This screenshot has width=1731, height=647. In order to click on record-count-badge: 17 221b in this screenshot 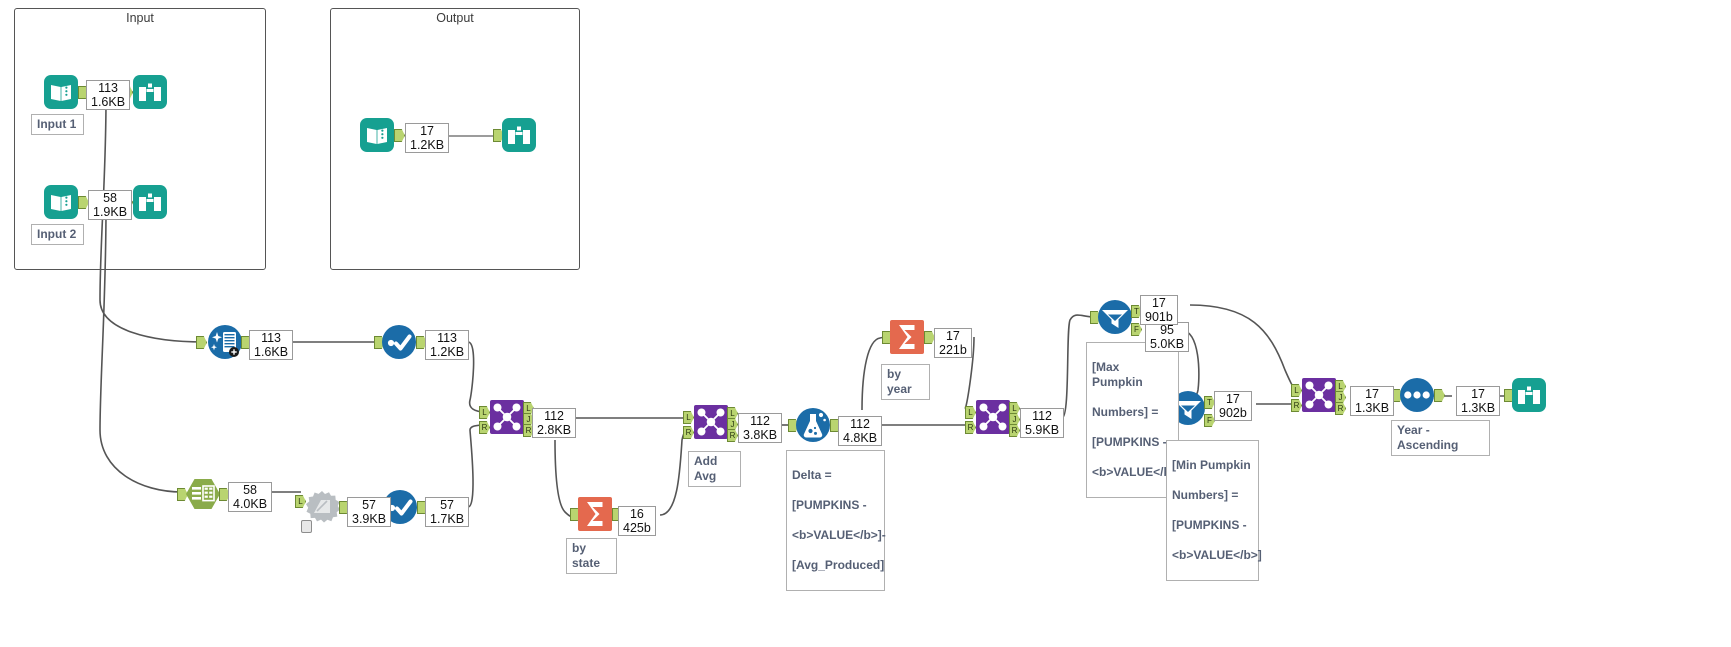, I will do `click(953, 343)`.